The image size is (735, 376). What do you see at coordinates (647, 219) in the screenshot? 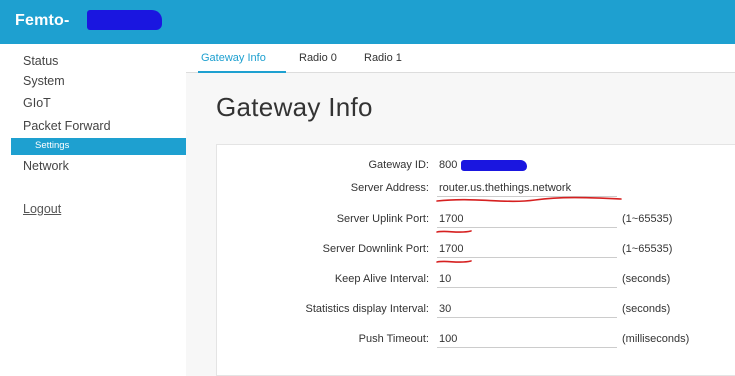
I see `uplink-port-range: (1~65535)` at bounding box center [647, 219].